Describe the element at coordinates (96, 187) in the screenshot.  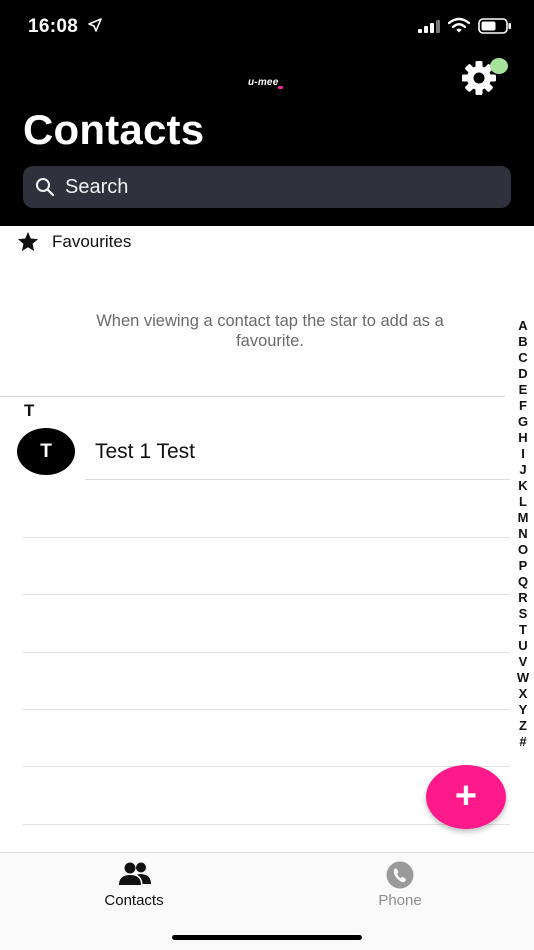
I see `search-input: Search` at that location.